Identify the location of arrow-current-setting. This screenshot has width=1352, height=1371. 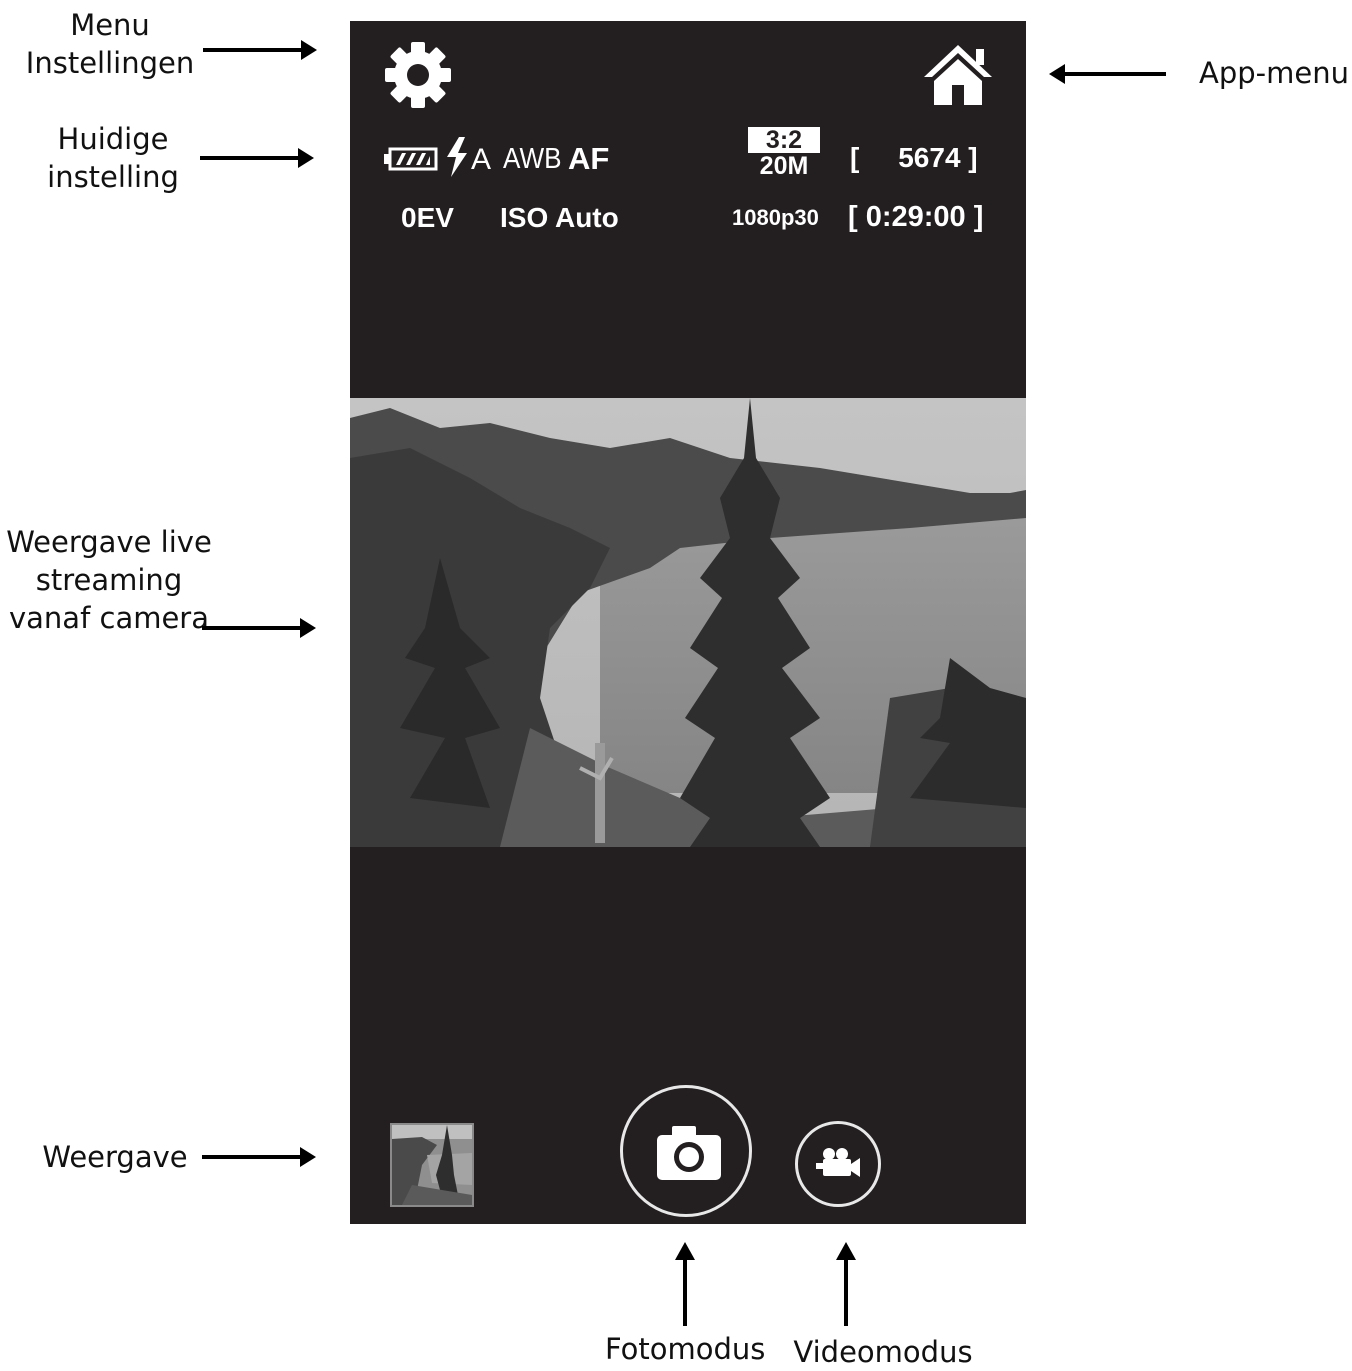
(257, 158).